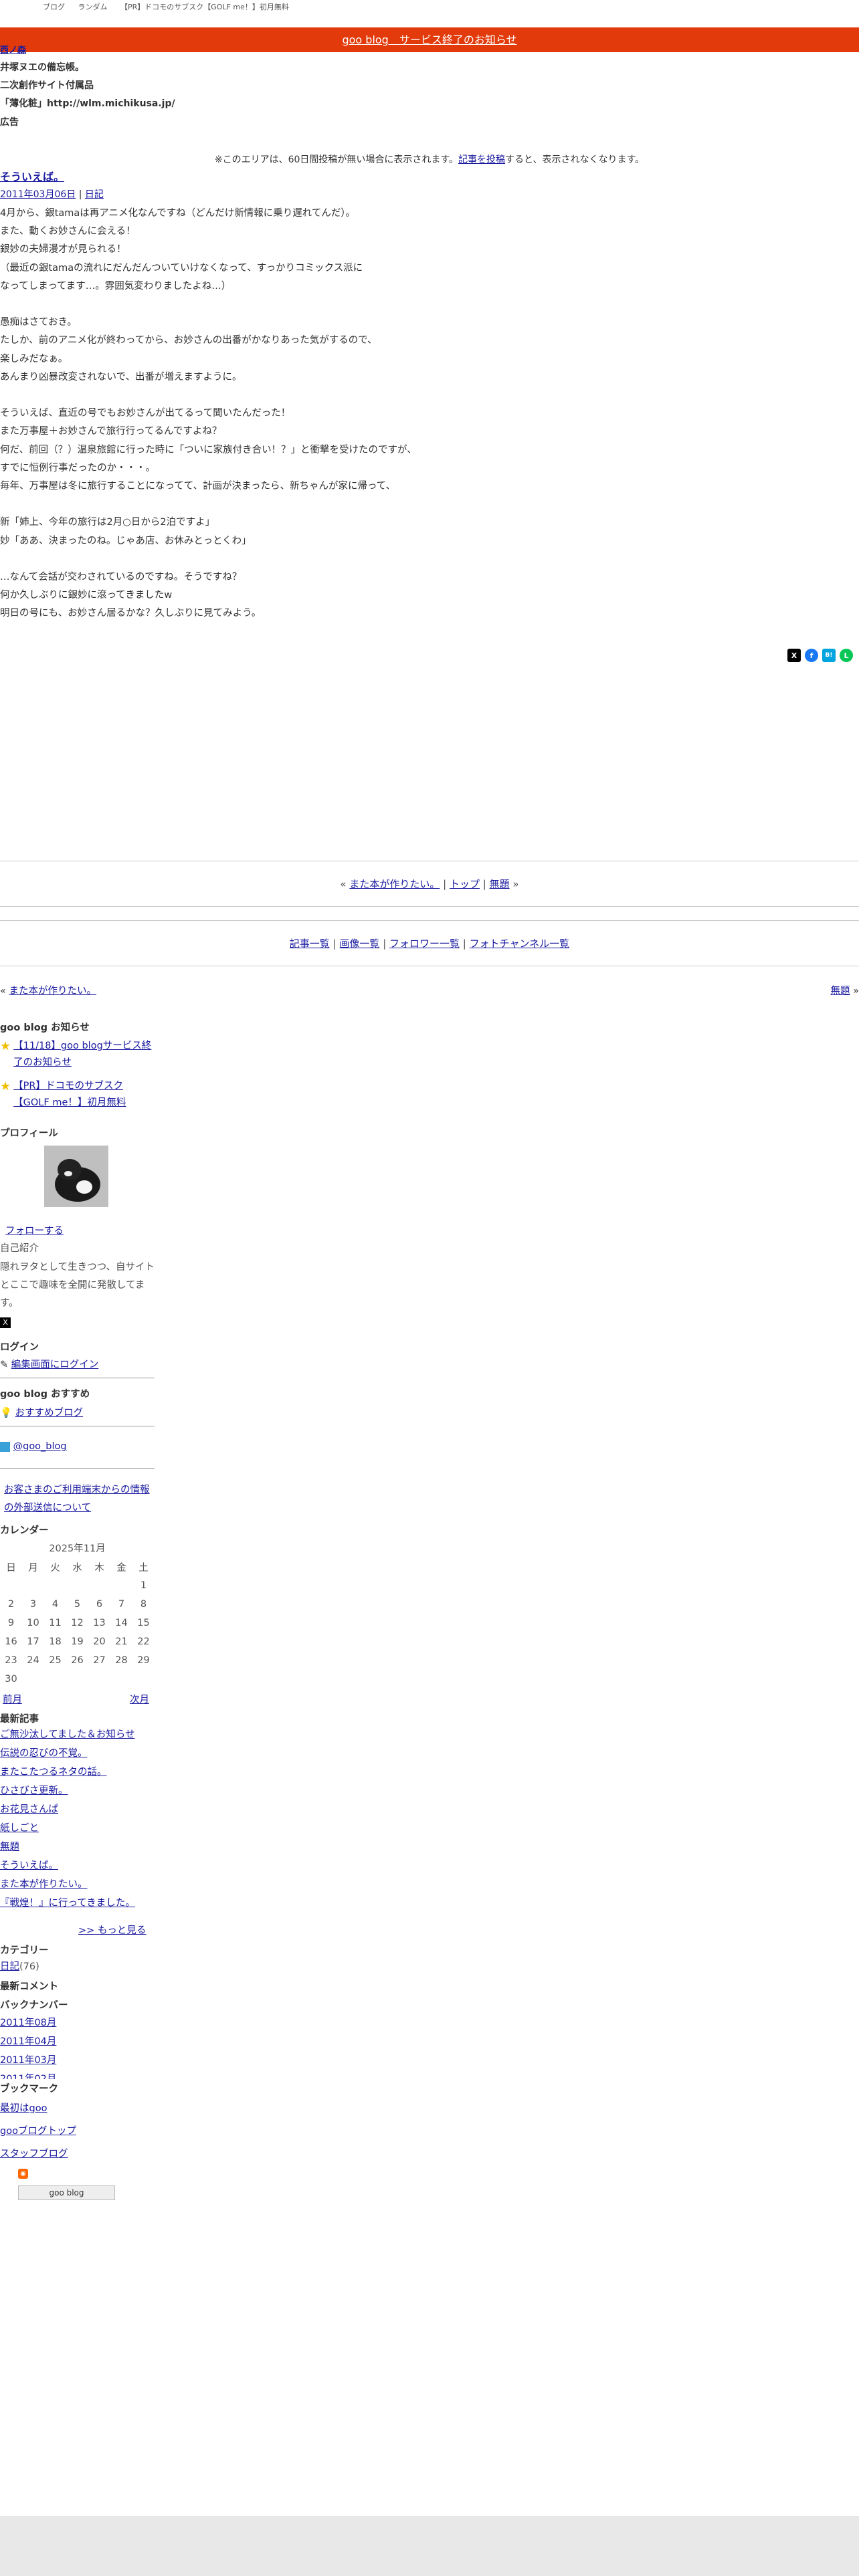  I want to click on calendar-day: 2, so click(11, 1605).